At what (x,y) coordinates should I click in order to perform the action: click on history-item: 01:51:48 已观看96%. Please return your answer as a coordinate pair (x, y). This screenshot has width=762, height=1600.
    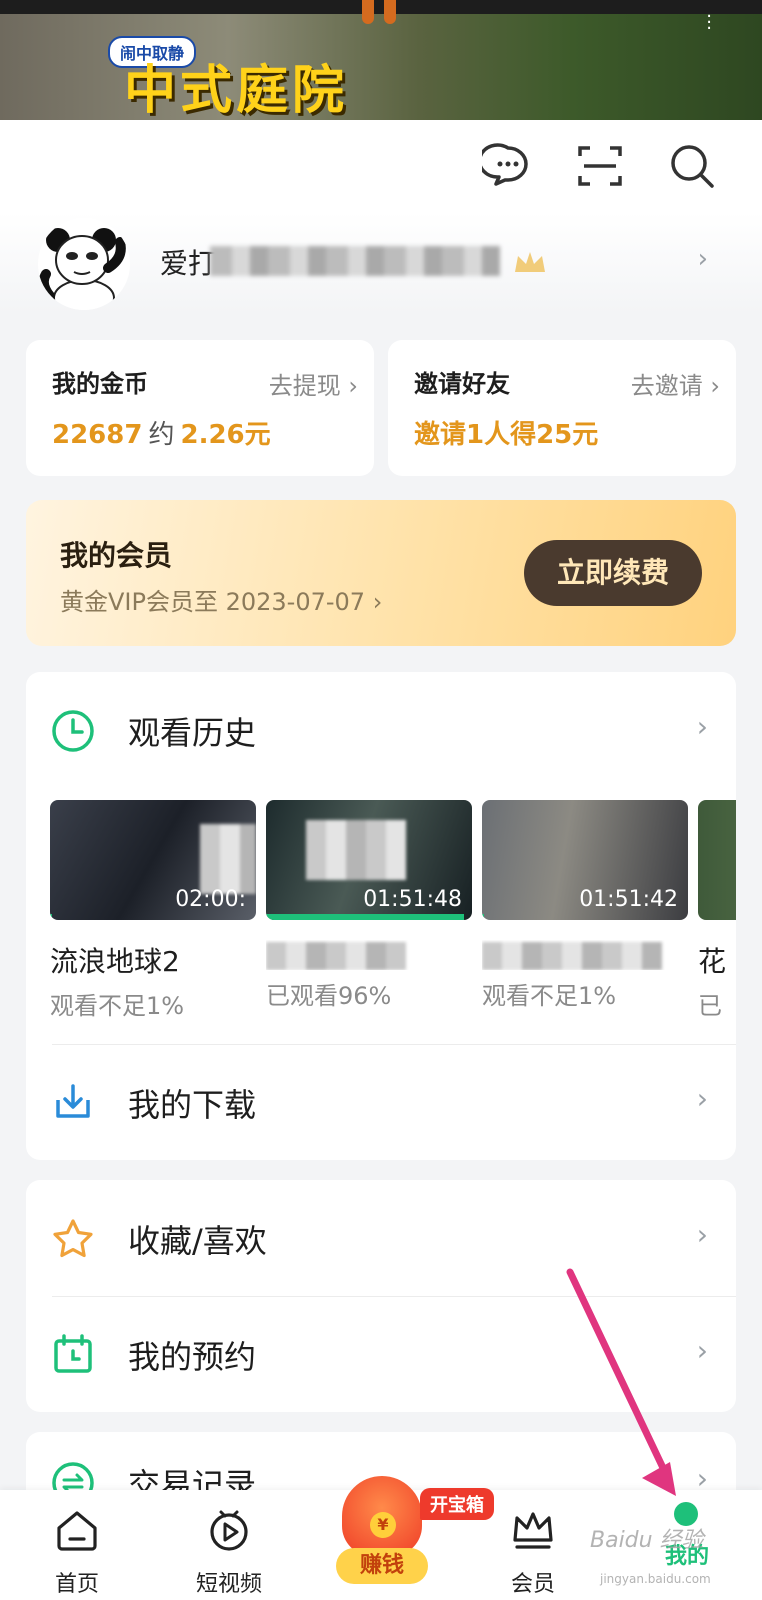
    Looking at the image, I should click on (369, 905).